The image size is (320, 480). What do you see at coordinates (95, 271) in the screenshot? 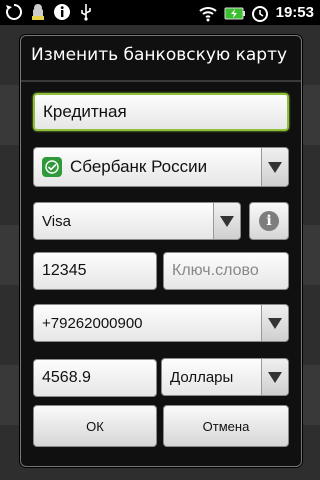
I see `card-number-input: 12345` at bounding box center [95, 271].